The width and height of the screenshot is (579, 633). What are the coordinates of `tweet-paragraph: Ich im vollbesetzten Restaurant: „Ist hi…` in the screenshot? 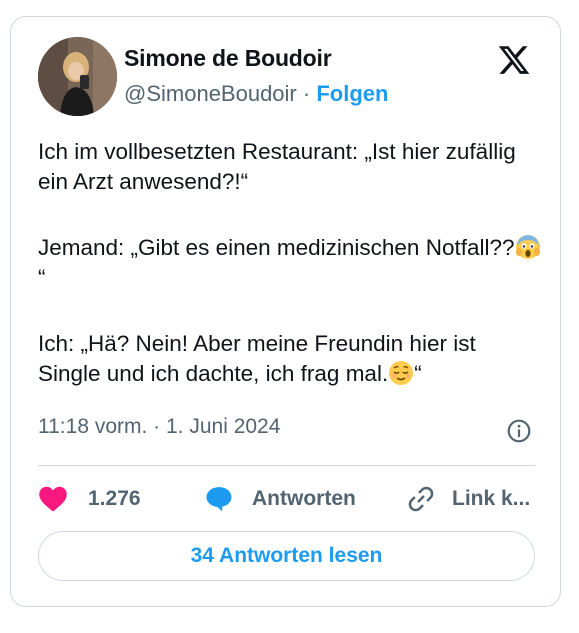 It's located at (277, 166).